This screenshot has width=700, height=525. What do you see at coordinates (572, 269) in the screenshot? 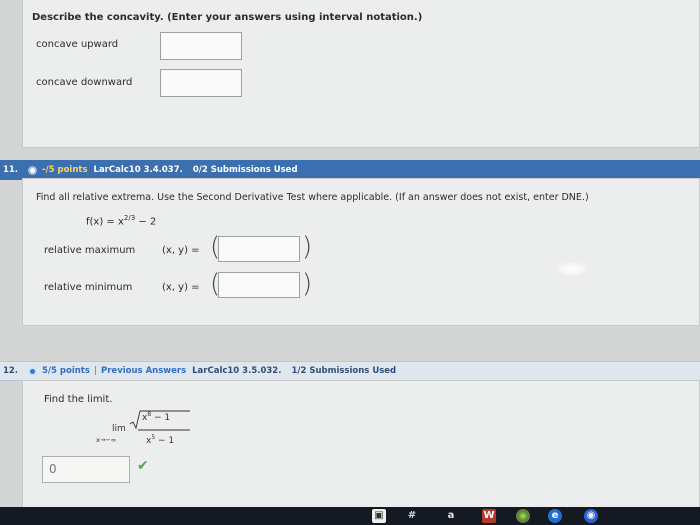
I see `screen-glare` at bounding box center [572, 269].